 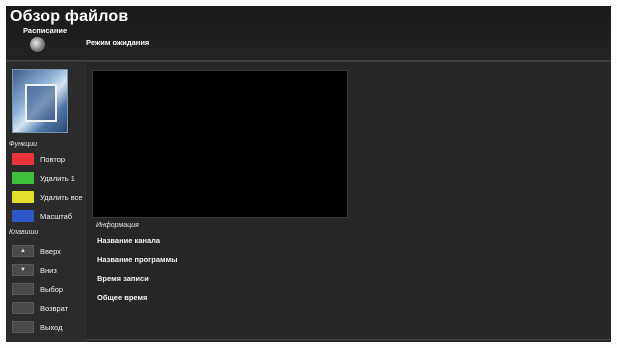 What do you see at coordinates (24, 232) in the screenshot?
I see `keys-heading: Клавиши` at bounding box center [24, 232].